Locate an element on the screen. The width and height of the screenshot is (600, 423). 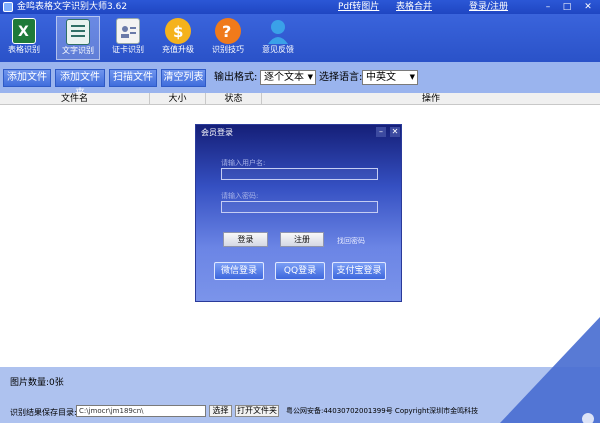
scan-file-button: 扫描文件 is located at coordinates (133, 78).